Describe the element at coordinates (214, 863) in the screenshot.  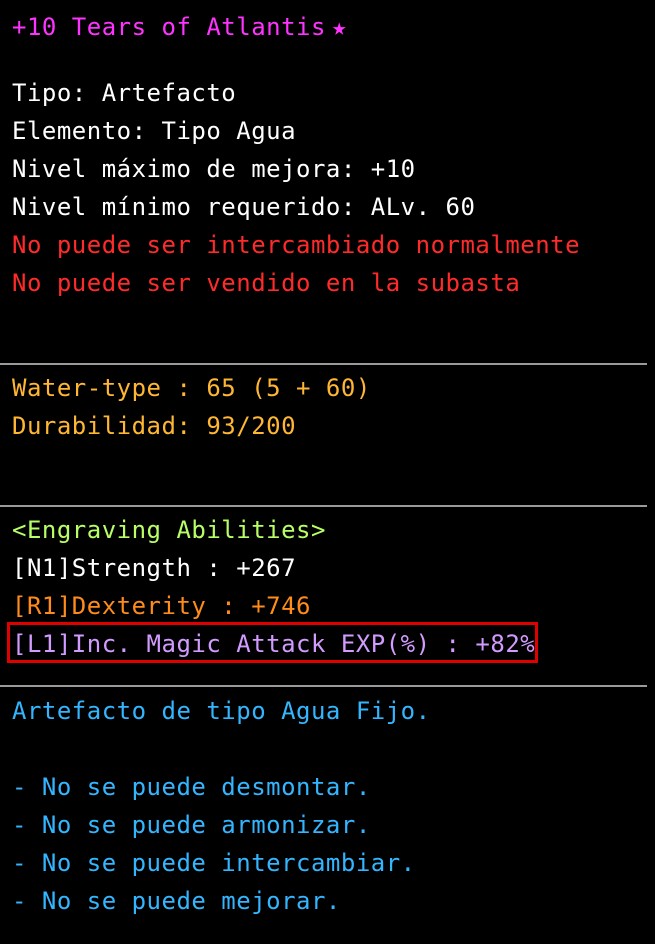
I see `description-note: - No se puede intercambiar.` at that location.